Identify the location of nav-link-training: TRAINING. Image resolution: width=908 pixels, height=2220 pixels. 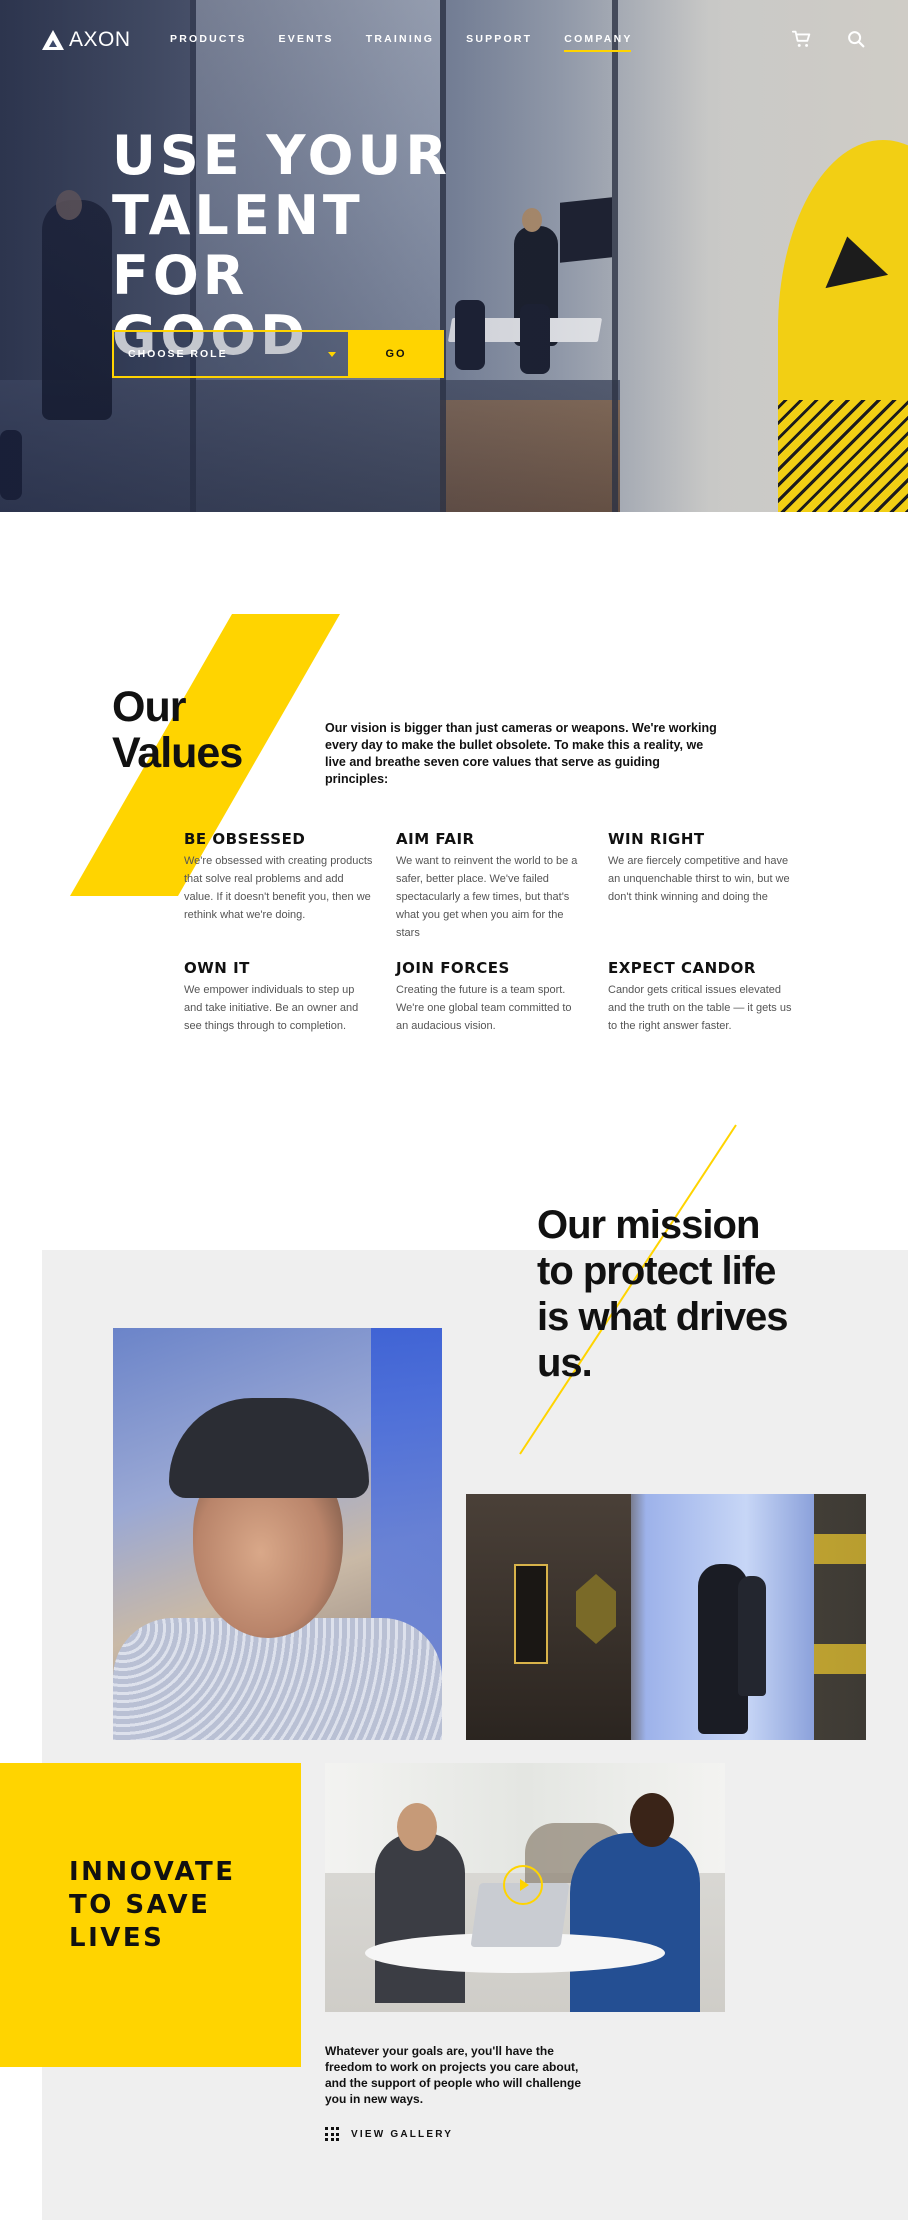
(400, 39).